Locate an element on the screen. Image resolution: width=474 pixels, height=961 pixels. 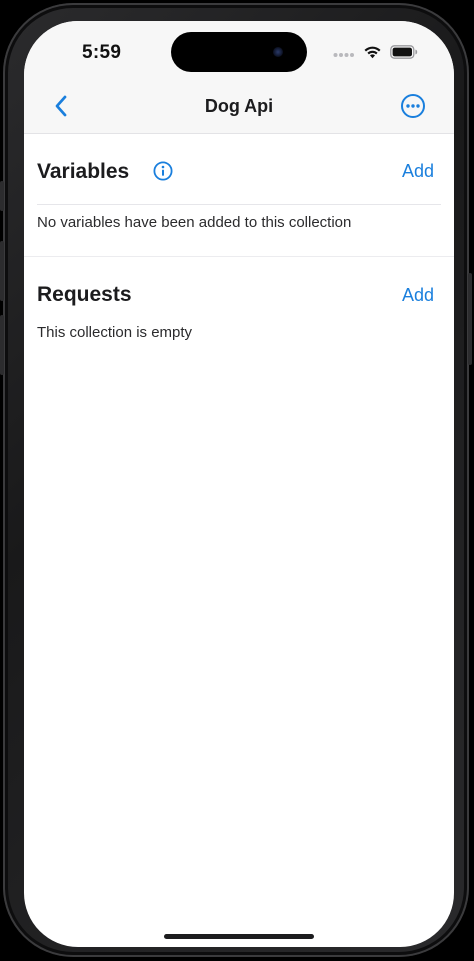
home-indicator is located at coordinates (239, 936).